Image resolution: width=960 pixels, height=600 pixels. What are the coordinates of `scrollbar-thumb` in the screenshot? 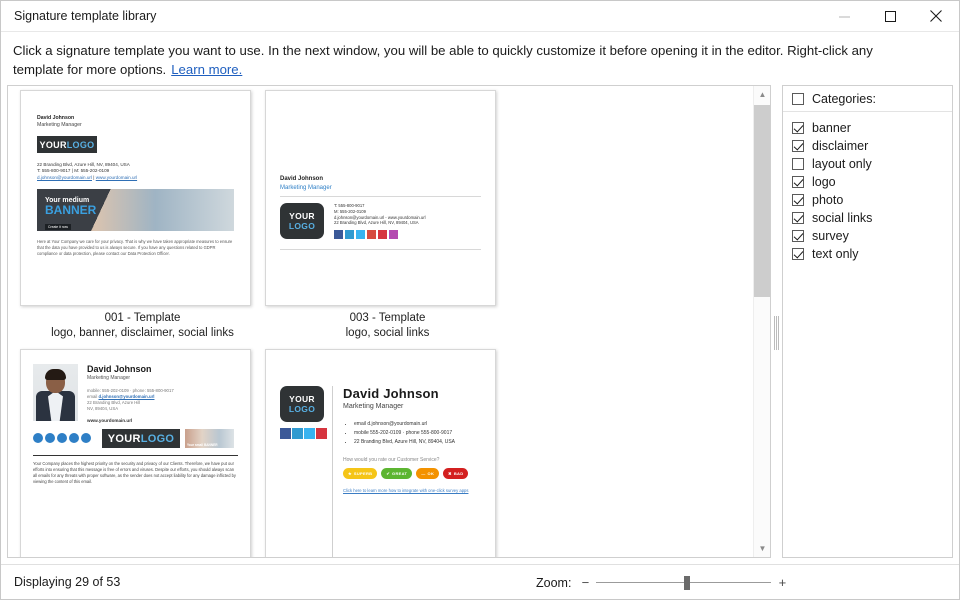 It's located at (762, 201).